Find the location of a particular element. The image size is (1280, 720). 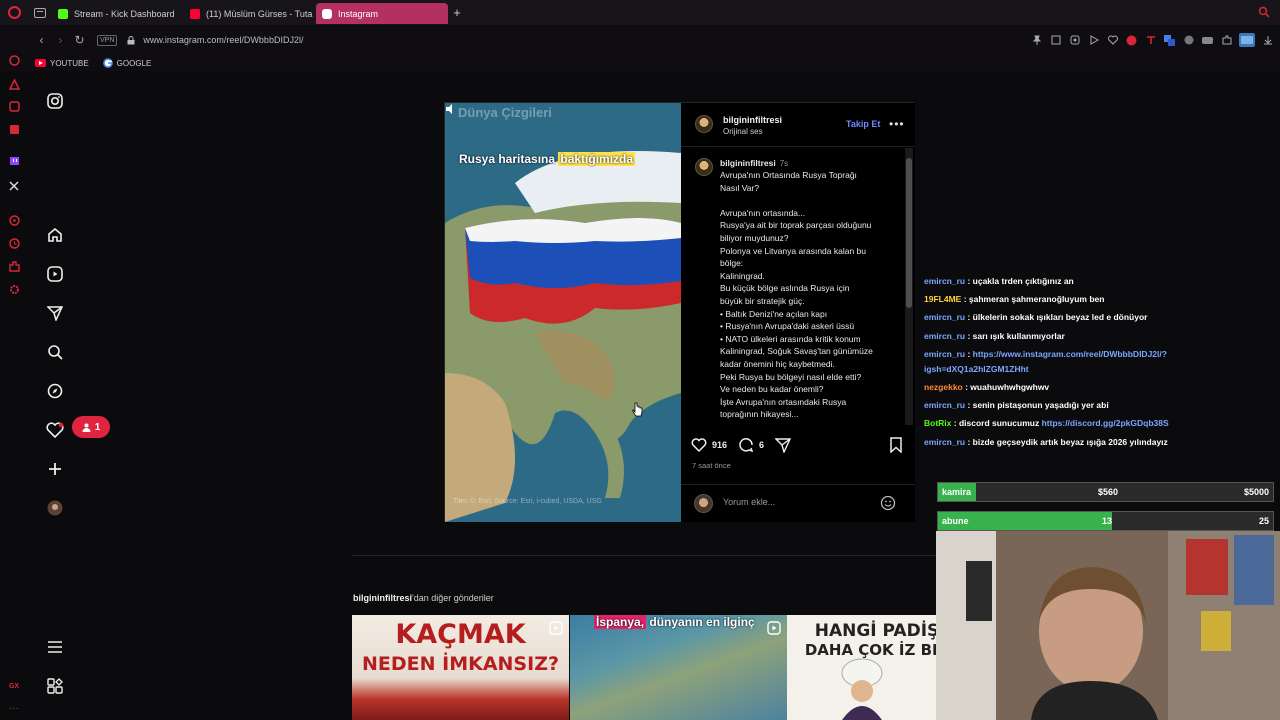

like-icon is located at coordinates (699, 445).